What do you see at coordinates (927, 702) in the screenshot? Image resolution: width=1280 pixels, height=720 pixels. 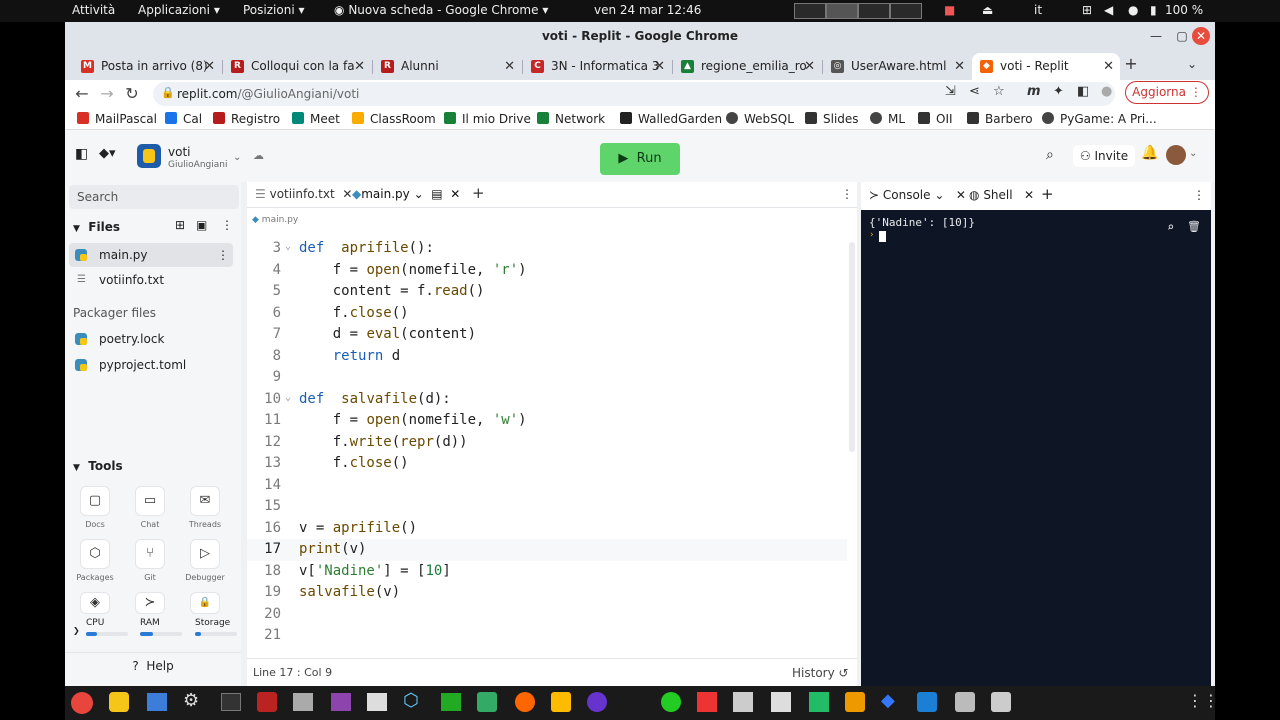 I see `vscode-icon` at bounding box center [927, 702].